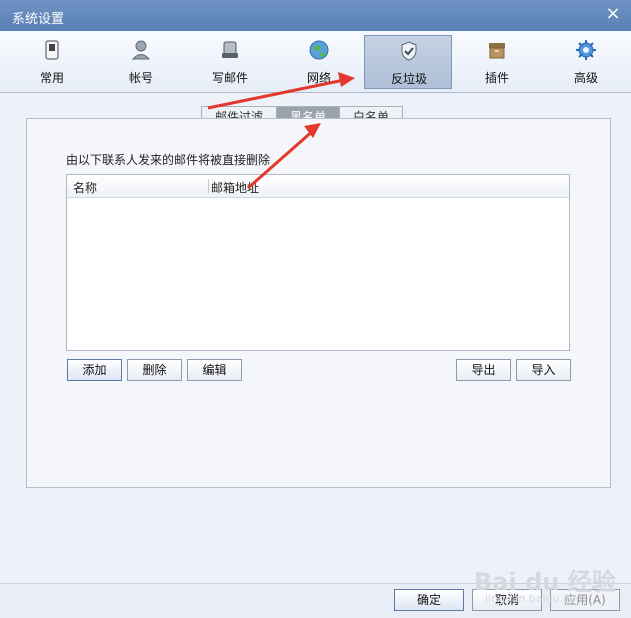 This screenshot has width=631, height=618. I want to click on export-button: 导出, so click(483, 370).